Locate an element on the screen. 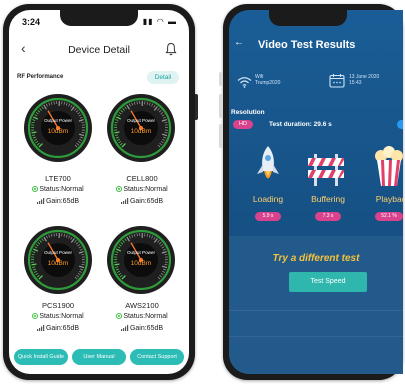 The width and height of the screenshot is (405, 384). popcorn-icon is located at coordinates (389, 166).